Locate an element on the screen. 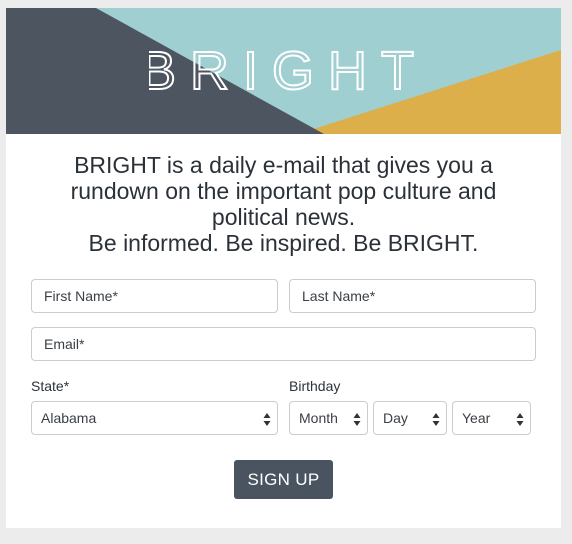  brand-logo: BRIGHT is located at coordinates (283, 69).